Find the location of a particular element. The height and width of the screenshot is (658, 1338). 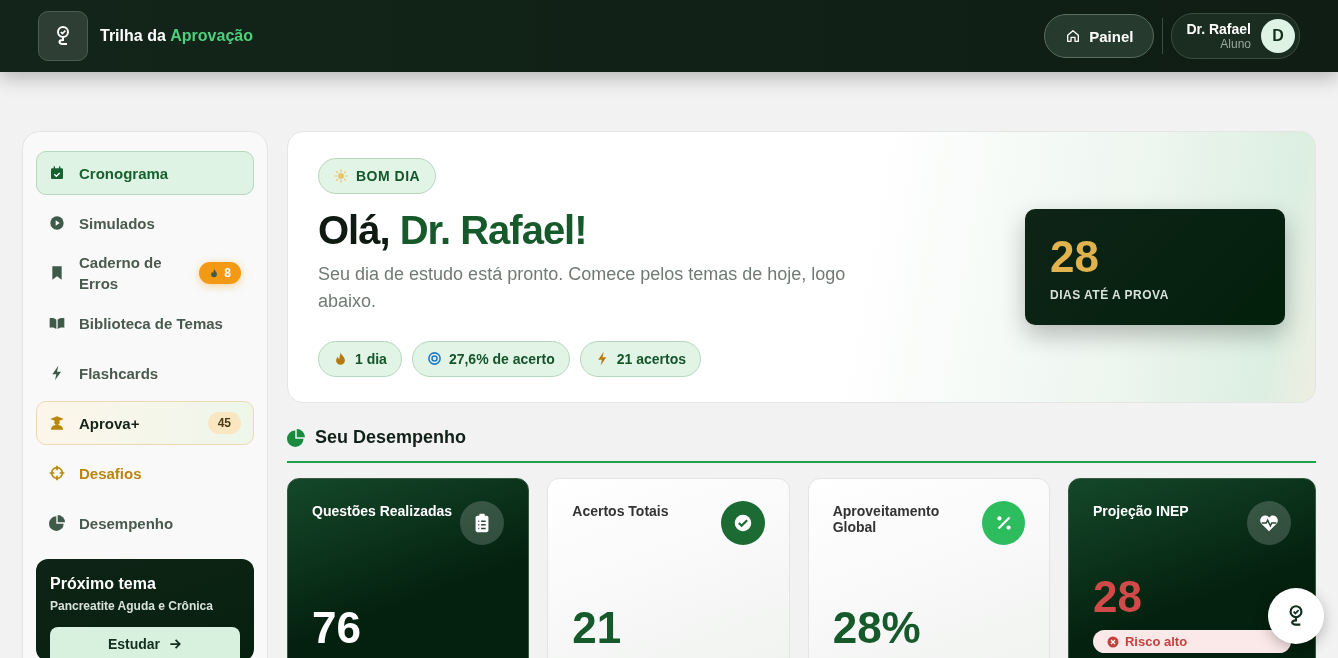

count-badge: 45 is located at coordinates (224, 423).